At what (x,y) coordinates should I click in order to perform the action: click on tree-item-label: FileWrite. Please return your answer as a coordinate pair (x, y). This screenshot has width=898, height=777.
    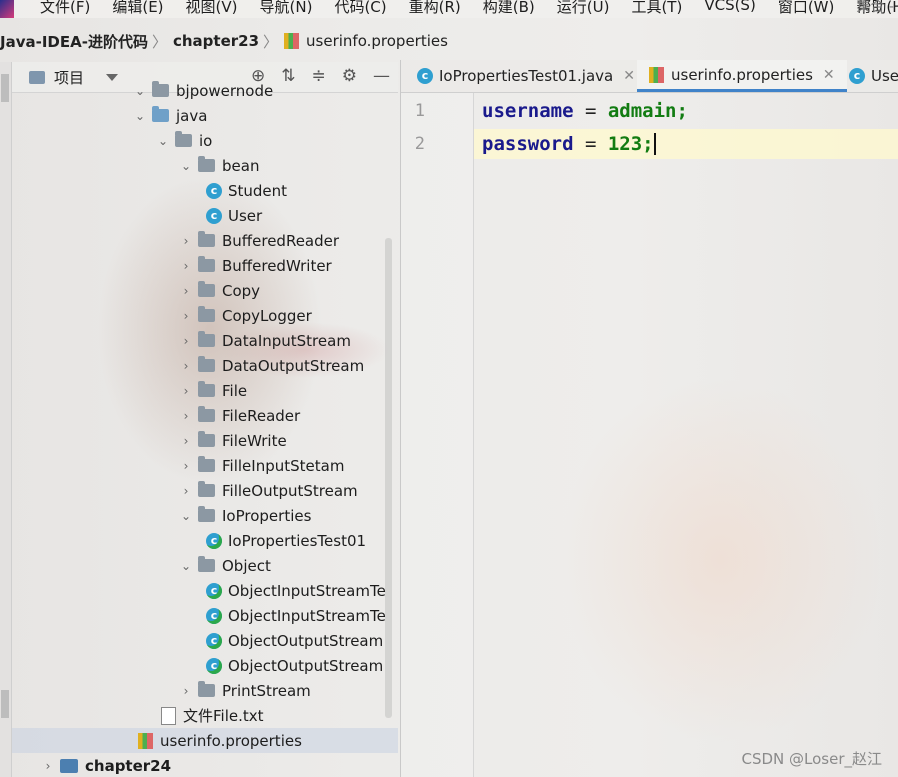
    Looking at the image, I should click on (254, 440).